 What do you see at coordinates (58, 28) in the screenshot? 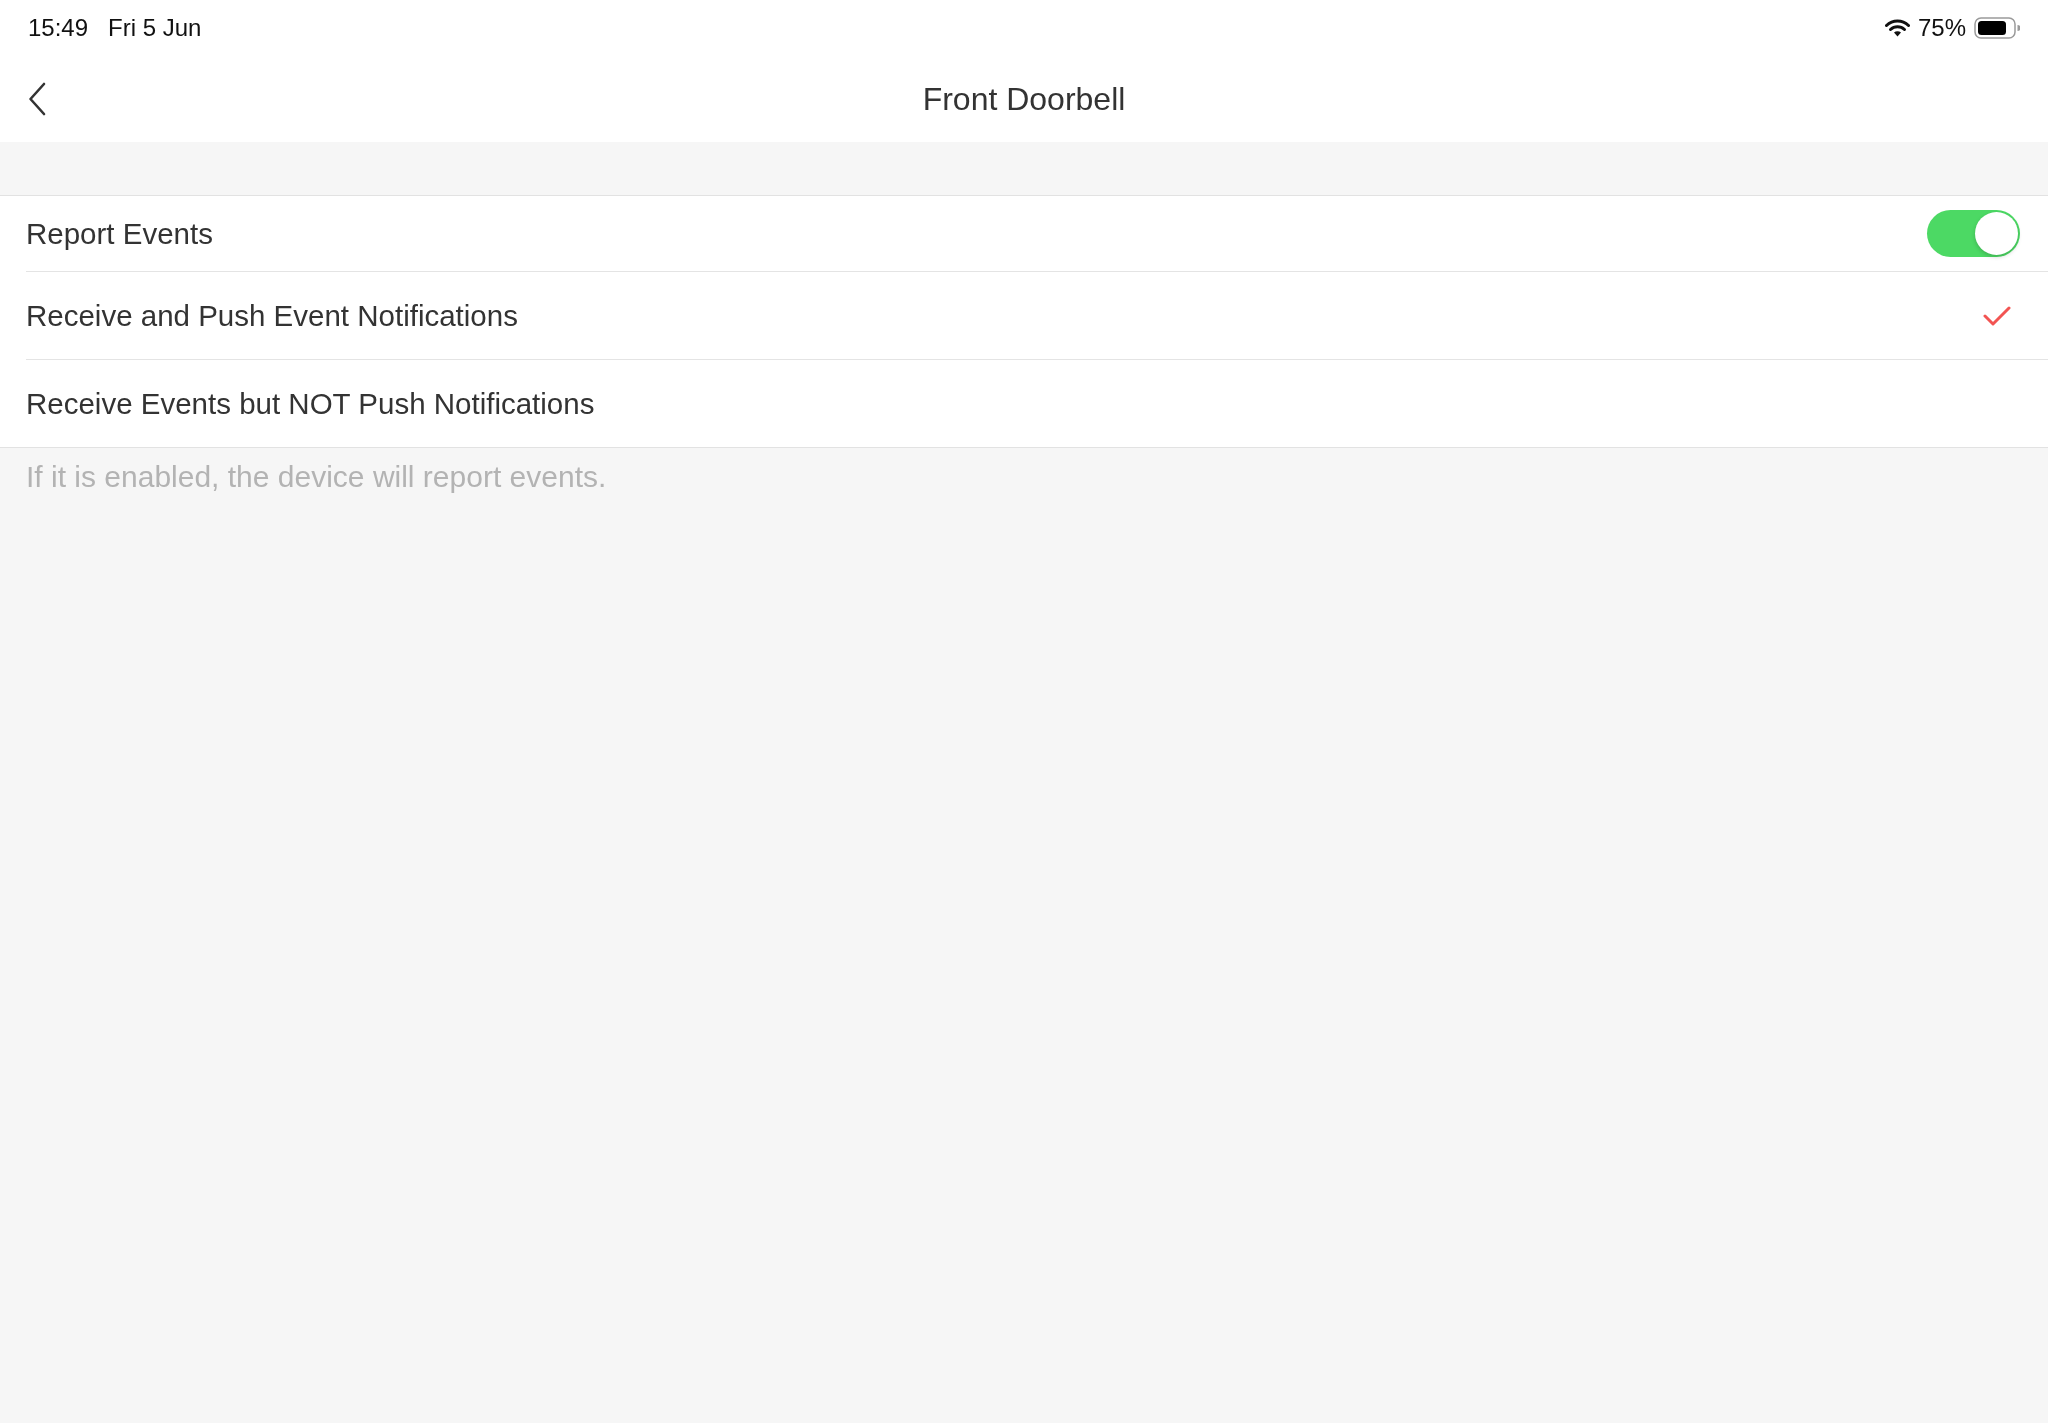
I see `status-time: 15:49` at bounding box center [58, 28].